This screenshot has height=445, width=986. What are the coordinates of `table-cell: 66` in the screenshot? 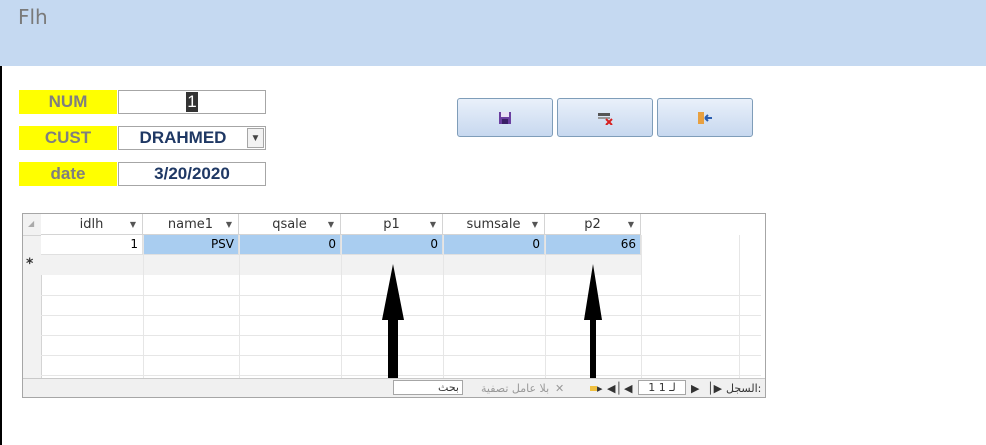 It's located at (593, 245).